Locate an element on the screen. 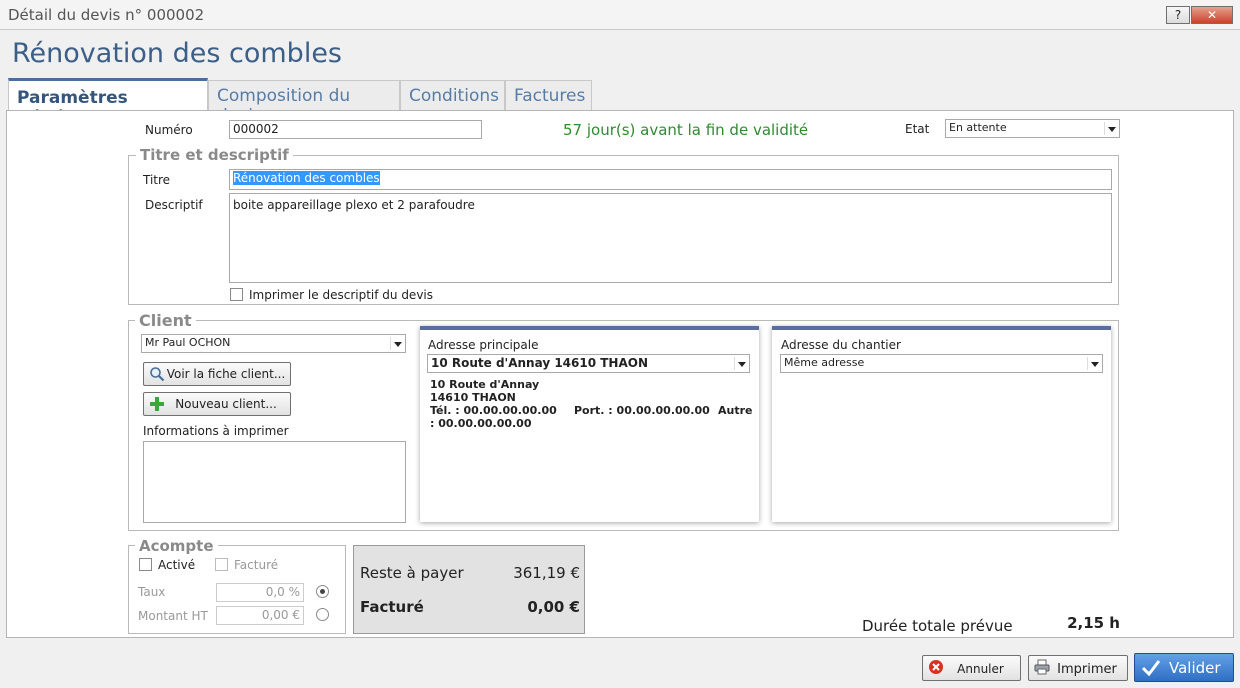 The image size is (1240, 688). numero-input: 000002 is located at coordinates (355, 129).